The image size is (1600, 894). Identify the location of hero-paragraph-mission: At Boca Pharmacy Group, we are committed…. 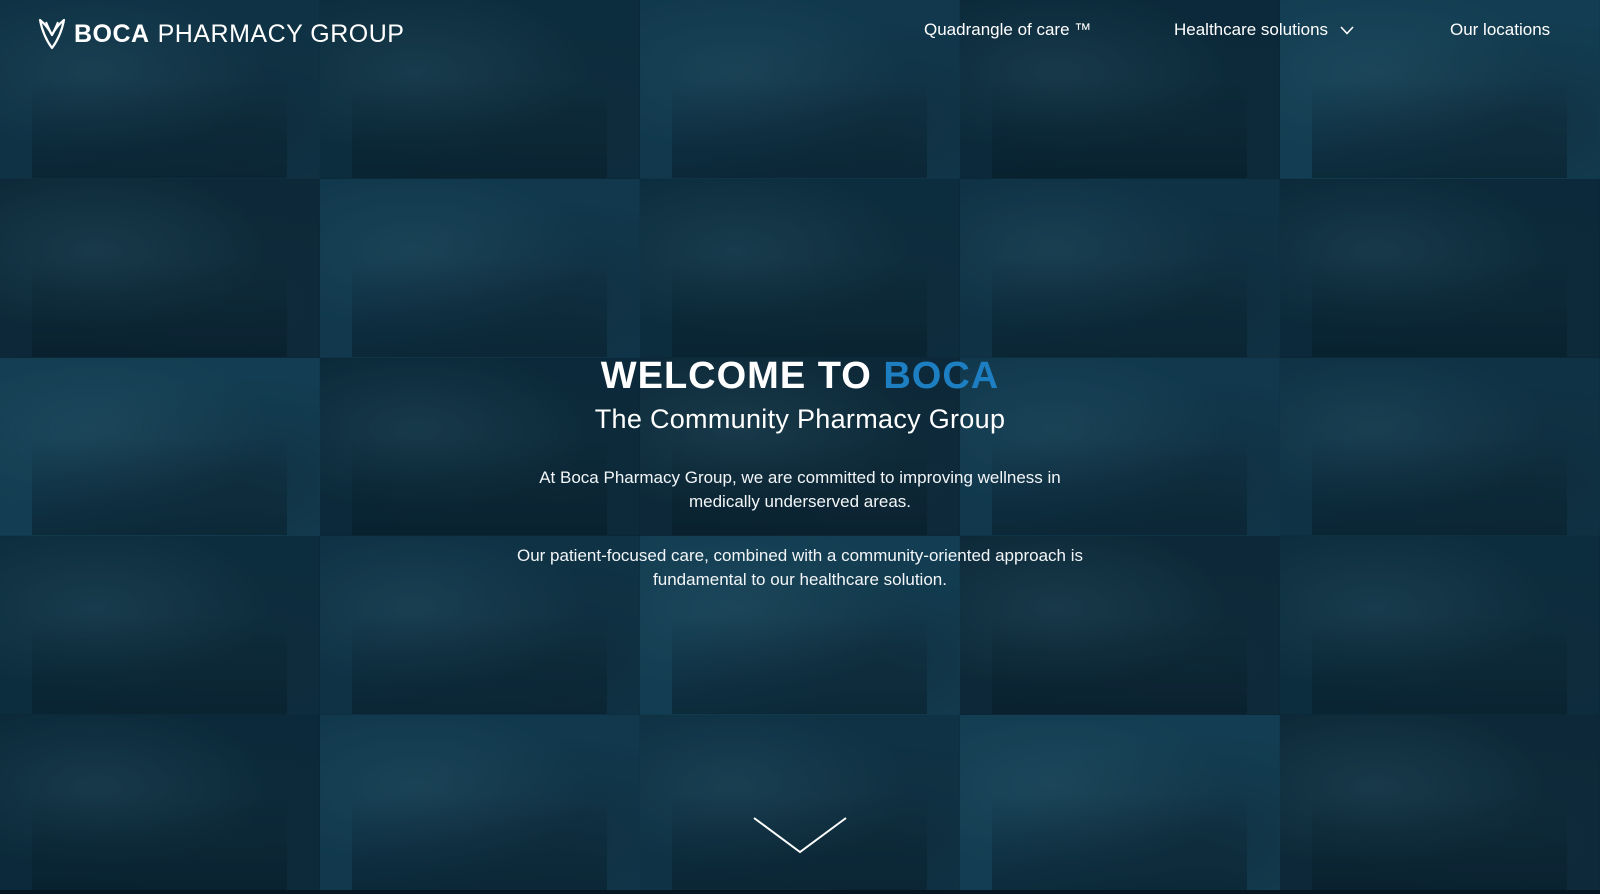
(800, 489).